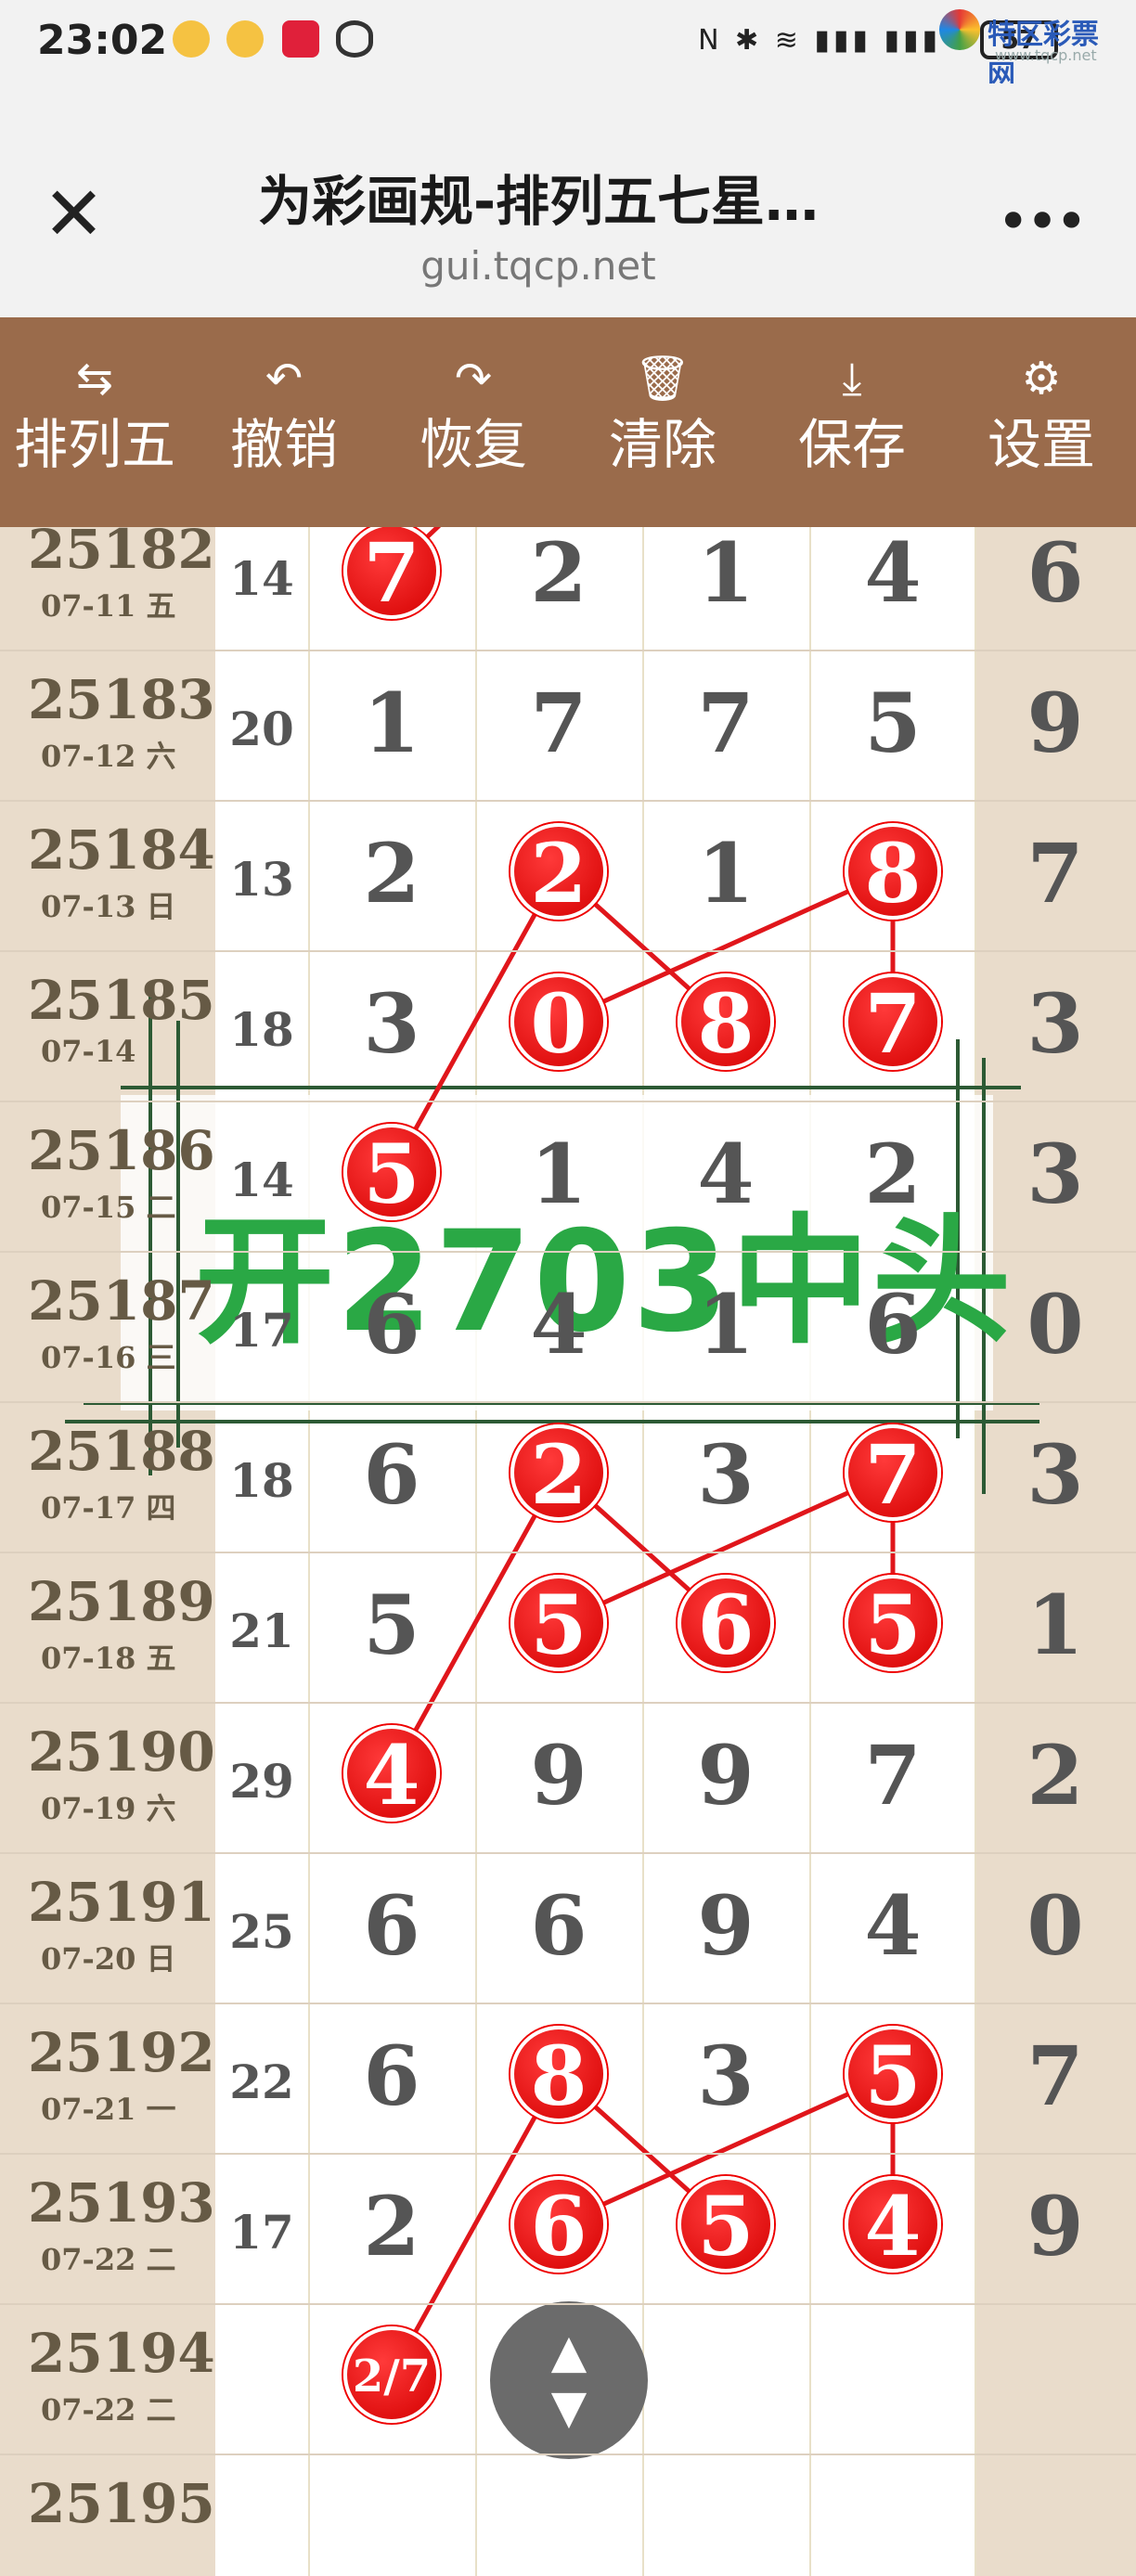  Describe the element at coordinates (121, 2353) in the screenshot. I see `issue-number: 25194` at that location.